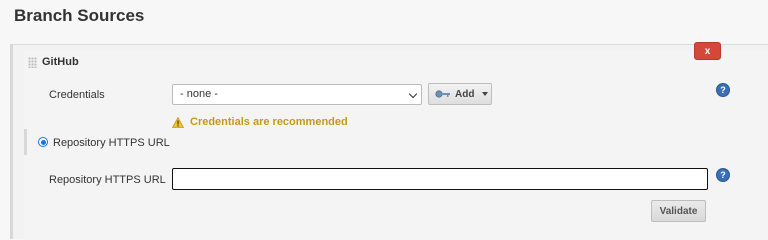 The width and height of the screenshot is (768, 240). What do you see at coordinates (111, 143) in the screenshot?
I see `repository-radio-label: Repository HTTPS URL` at bounding box center [111, 143].